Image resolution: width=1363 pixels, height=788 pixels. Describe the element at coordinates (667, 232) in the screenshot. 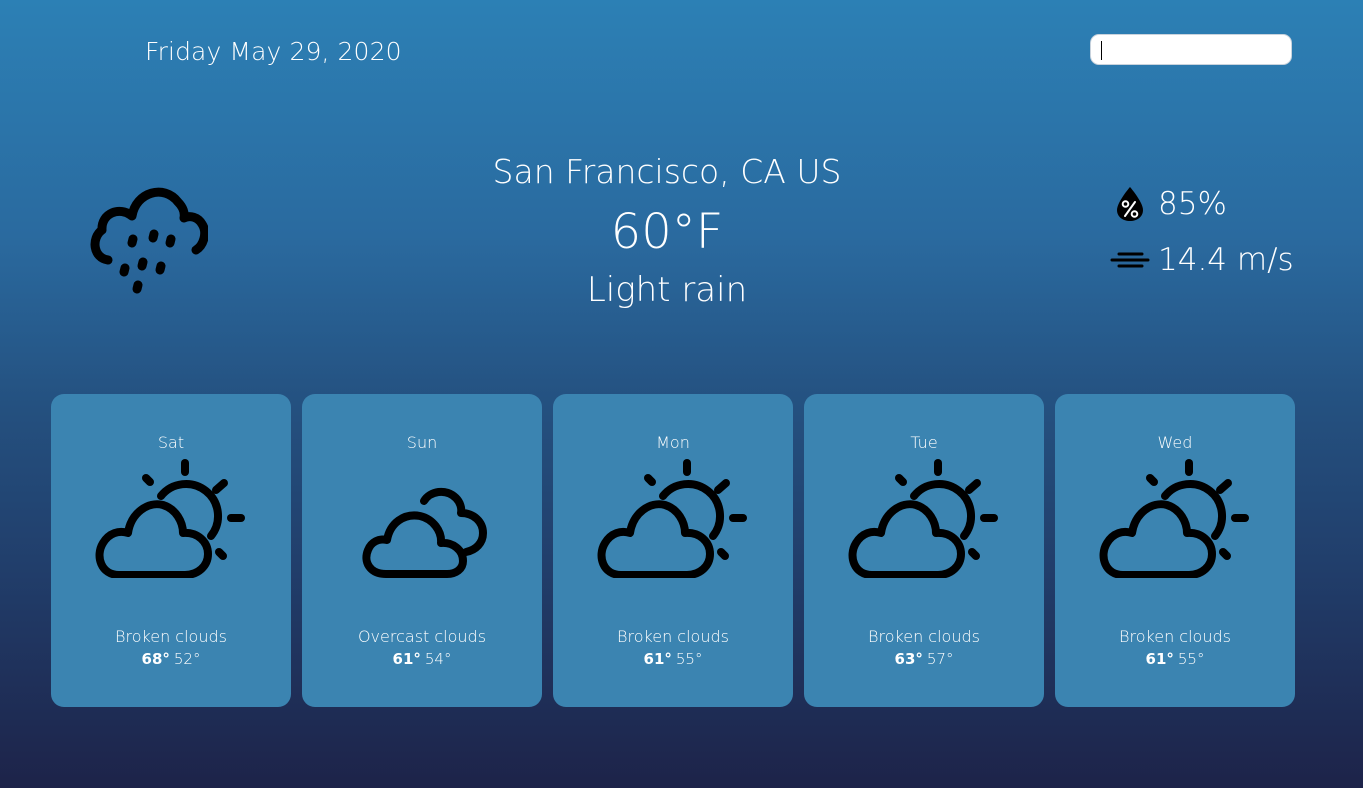

I see `temperature-label: 60°F` at that location.